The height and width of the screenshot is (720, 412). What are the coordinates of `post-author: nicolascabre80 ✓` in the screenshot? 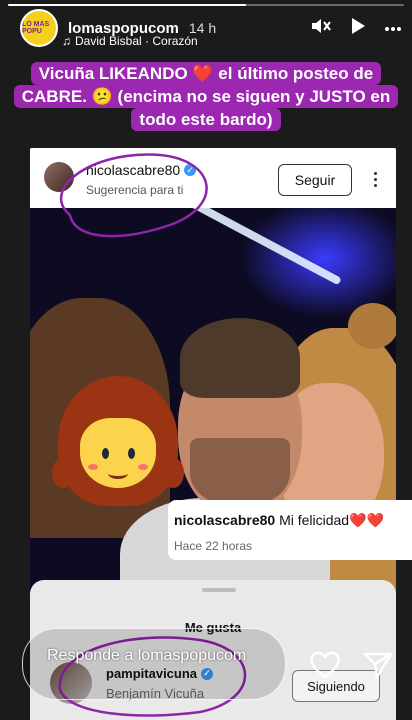 It's located at (141, 170).